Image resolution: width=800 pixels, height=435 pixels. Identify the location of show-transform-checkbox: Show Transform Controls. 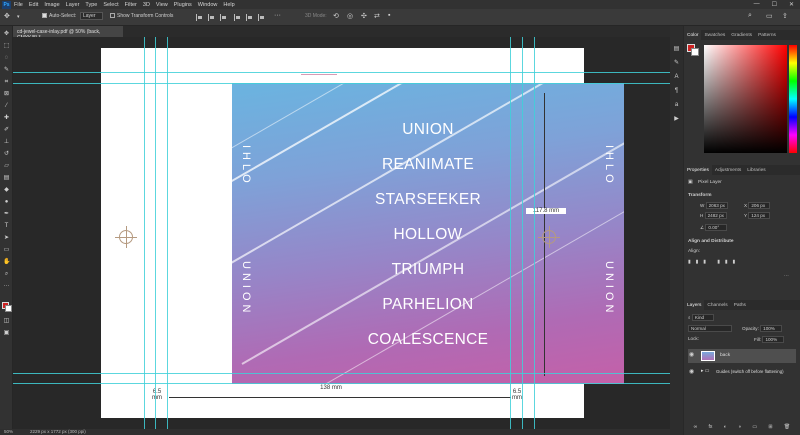
(141, 16).